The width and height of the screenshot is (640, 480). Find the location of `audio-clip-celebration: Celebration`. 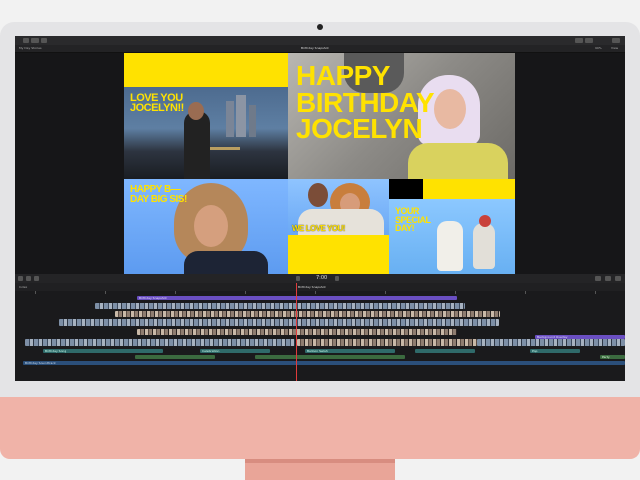

audio-clip-celebration: Celebration is located at coordinates (235, 351).